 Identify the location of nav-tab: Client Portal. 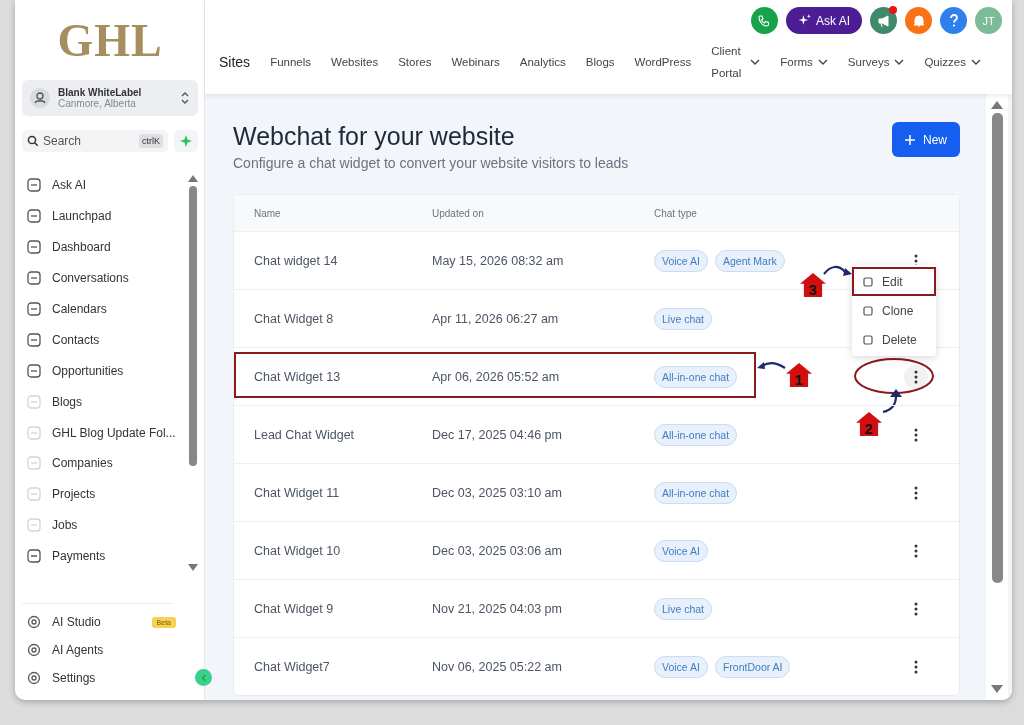
(736, 62).